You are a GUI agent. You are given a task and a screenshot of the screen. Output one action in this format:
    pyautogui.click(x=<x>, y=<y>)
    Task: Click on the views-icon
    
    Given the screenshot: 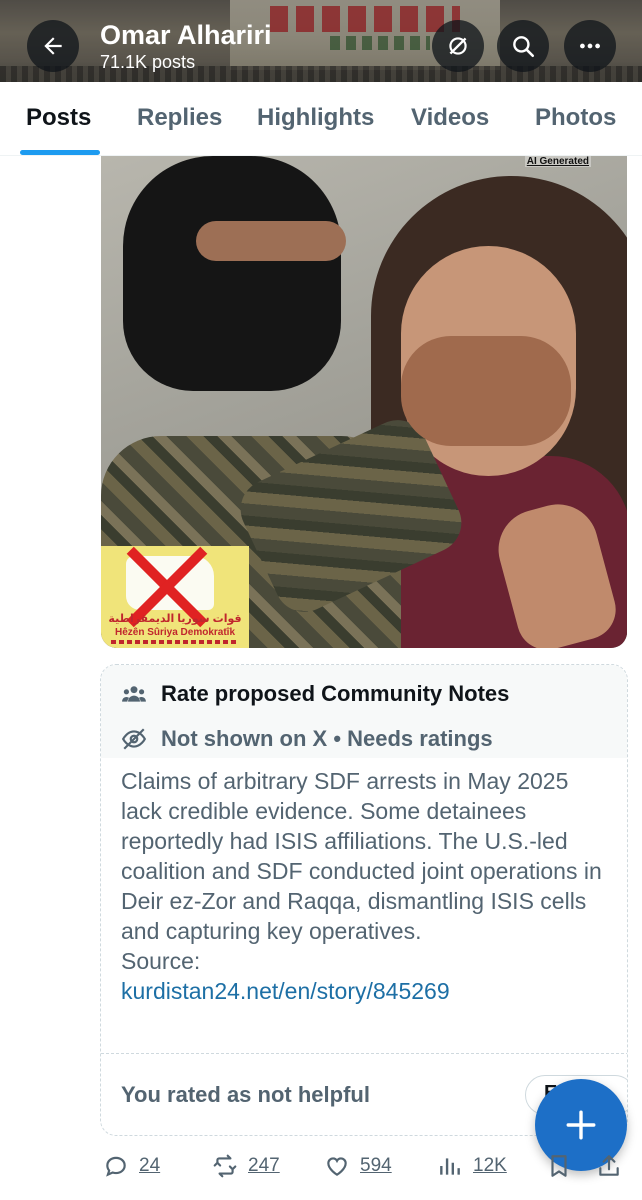 What is the action you would take?
    pyautogui.click(x=450, y=1166)
    